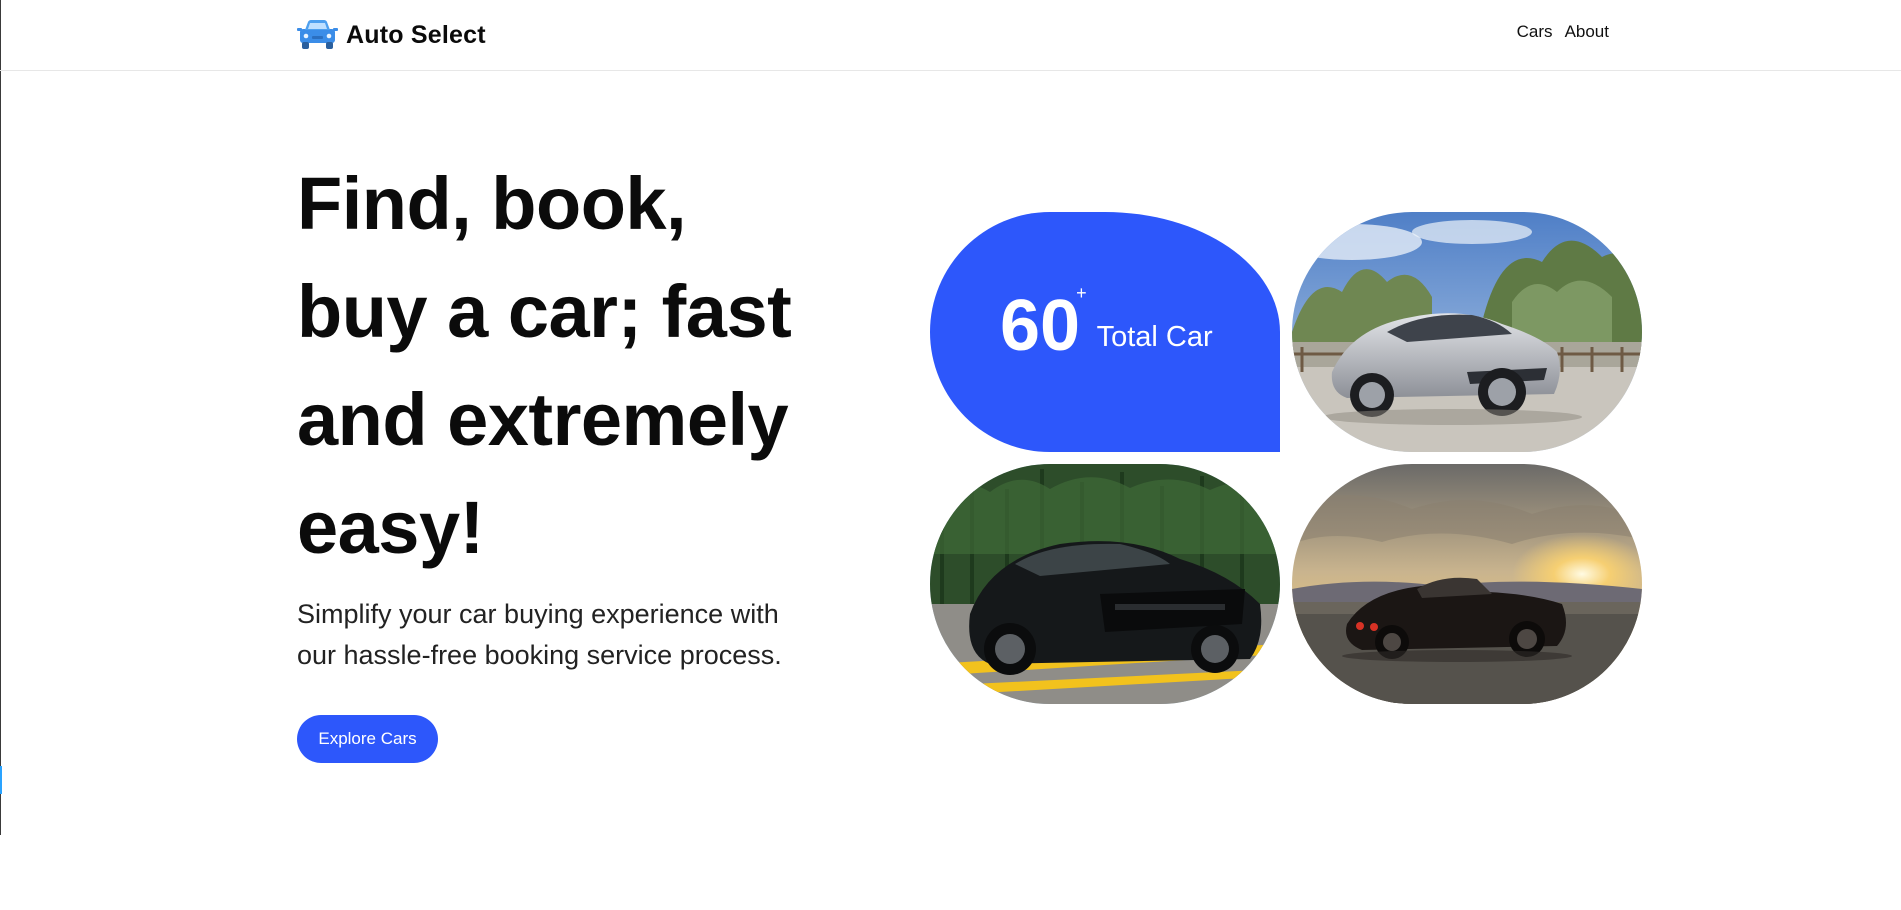 This screenshot has width=1901, height=910. What do you see at coordinates (1081, 293) in the screenshot?
I see `stat-suffix: +` at bounding box center [1081, 293].